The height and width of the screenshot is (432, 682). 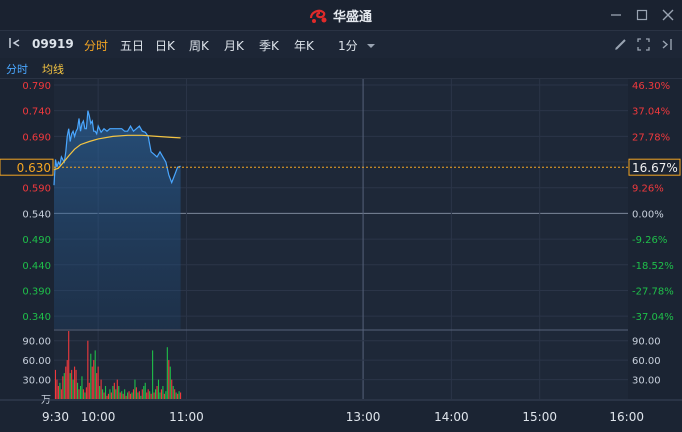 What do you see at coordinates (36, 291) in the screenshot?
I see `price-tick-label: 0.390` at bounding box center [36, 291].